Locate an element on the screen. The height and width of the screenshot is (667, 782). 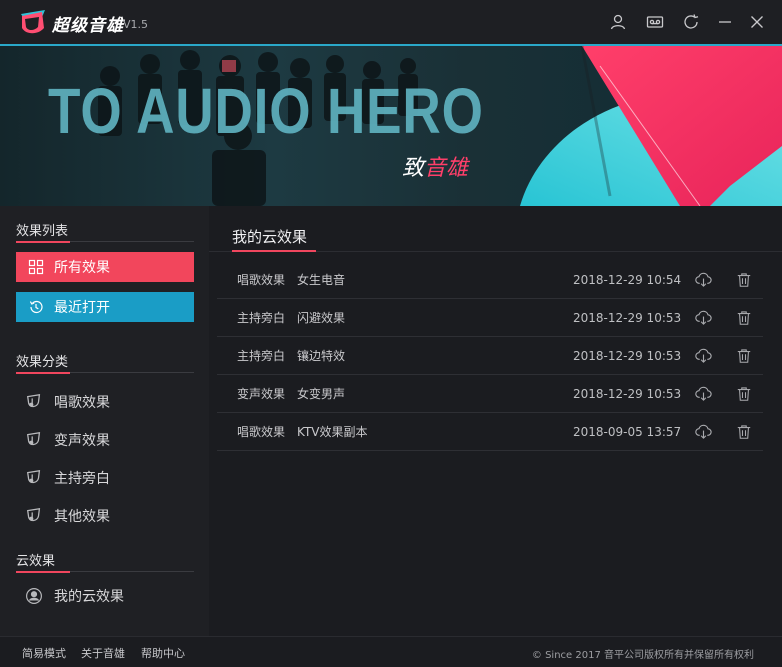
page-title: 我的云效果 is located at coordinates (270, 237).